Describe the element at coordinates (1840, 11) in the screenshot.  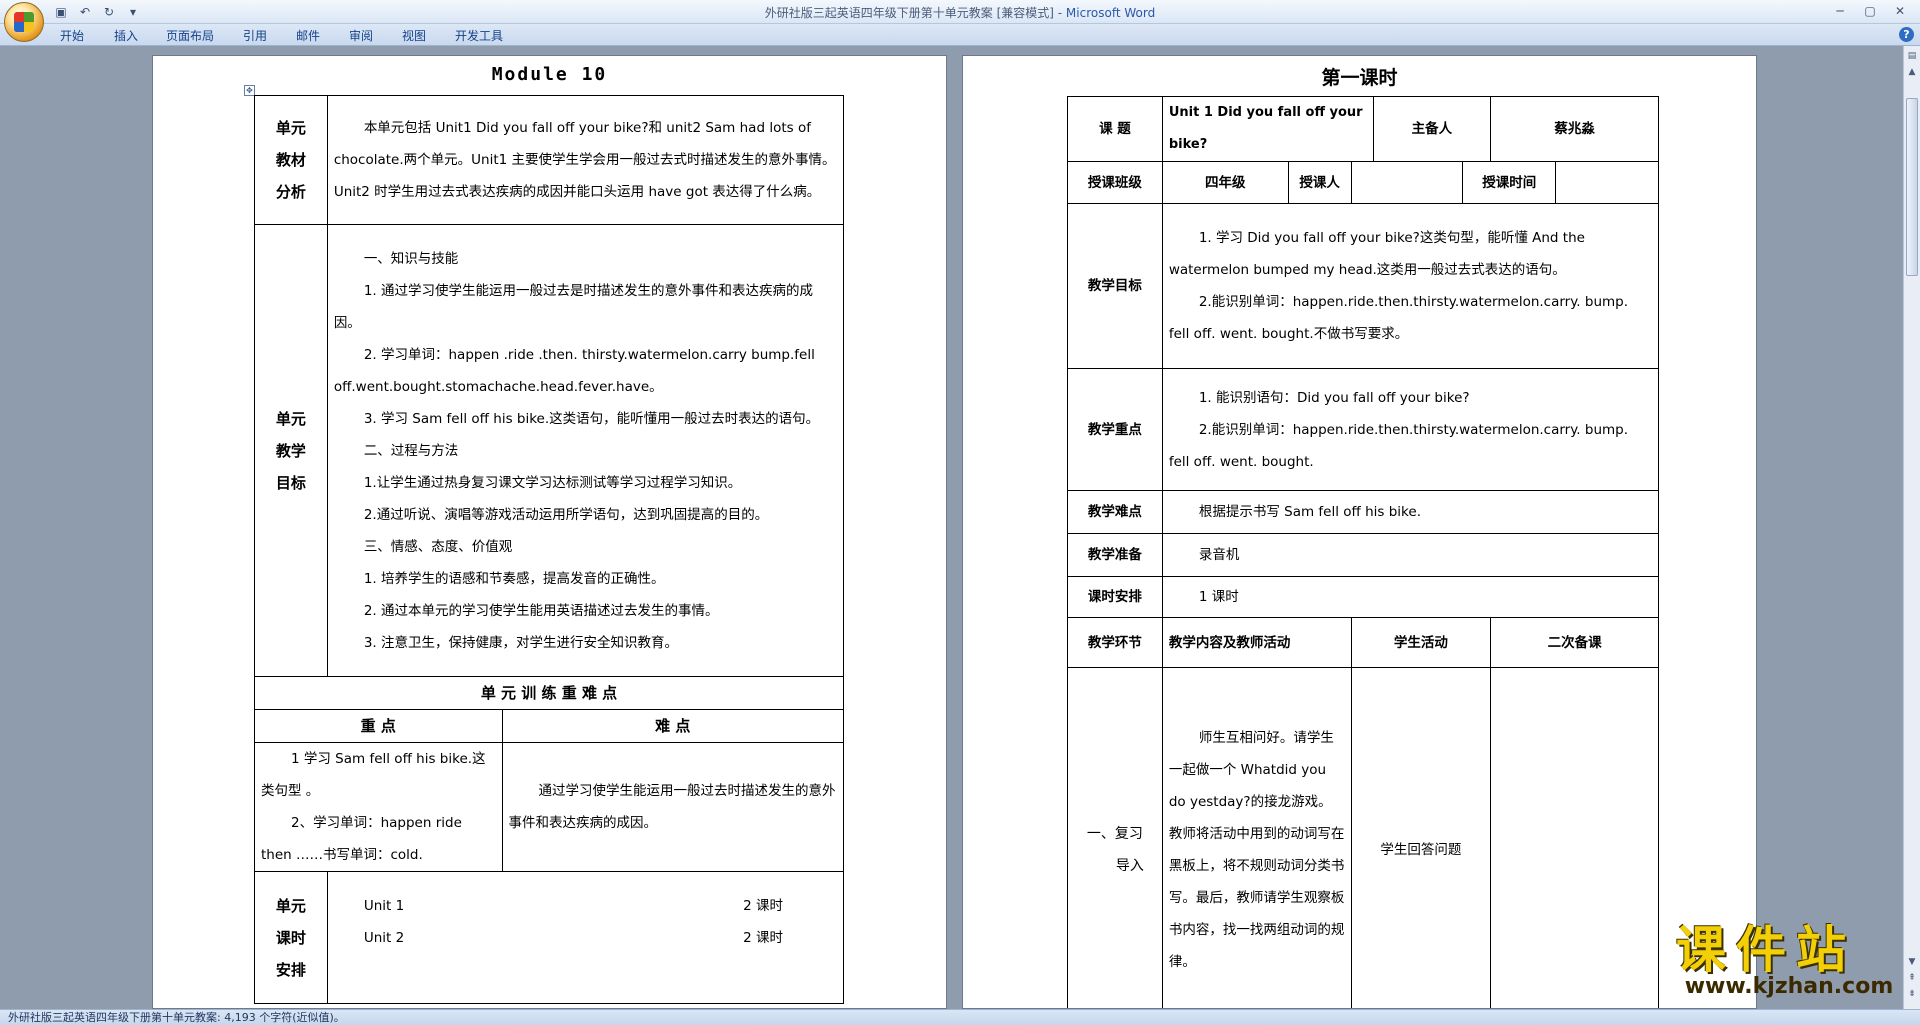
I see `minimize-icon: ─` at that location.